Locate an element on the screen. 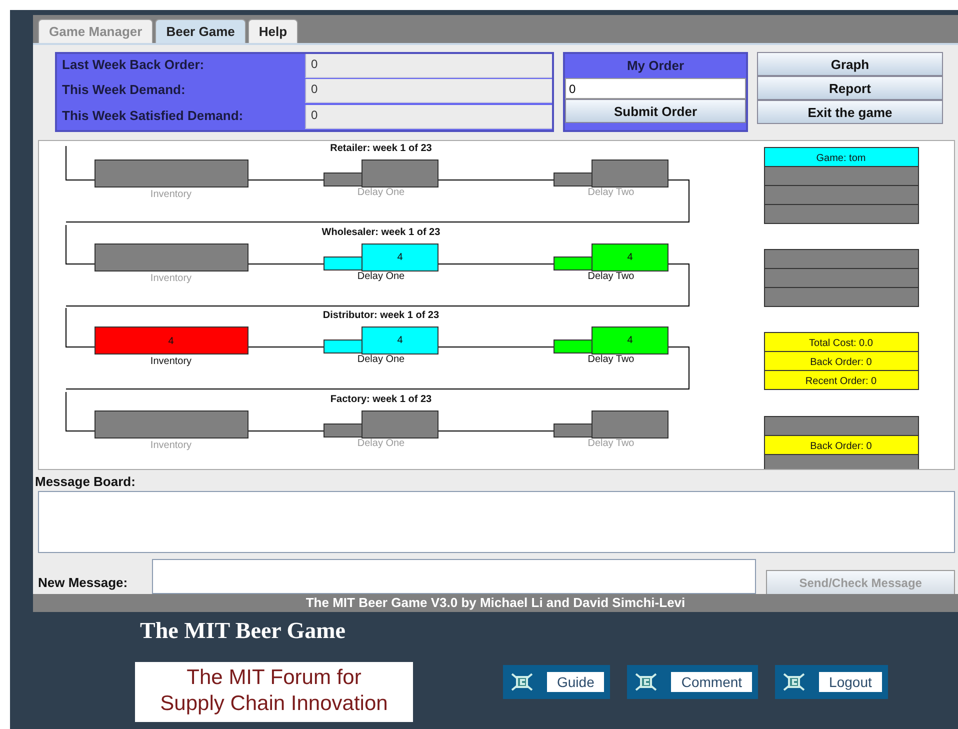  nav-link: Comment is located at coordinates (711, 682).